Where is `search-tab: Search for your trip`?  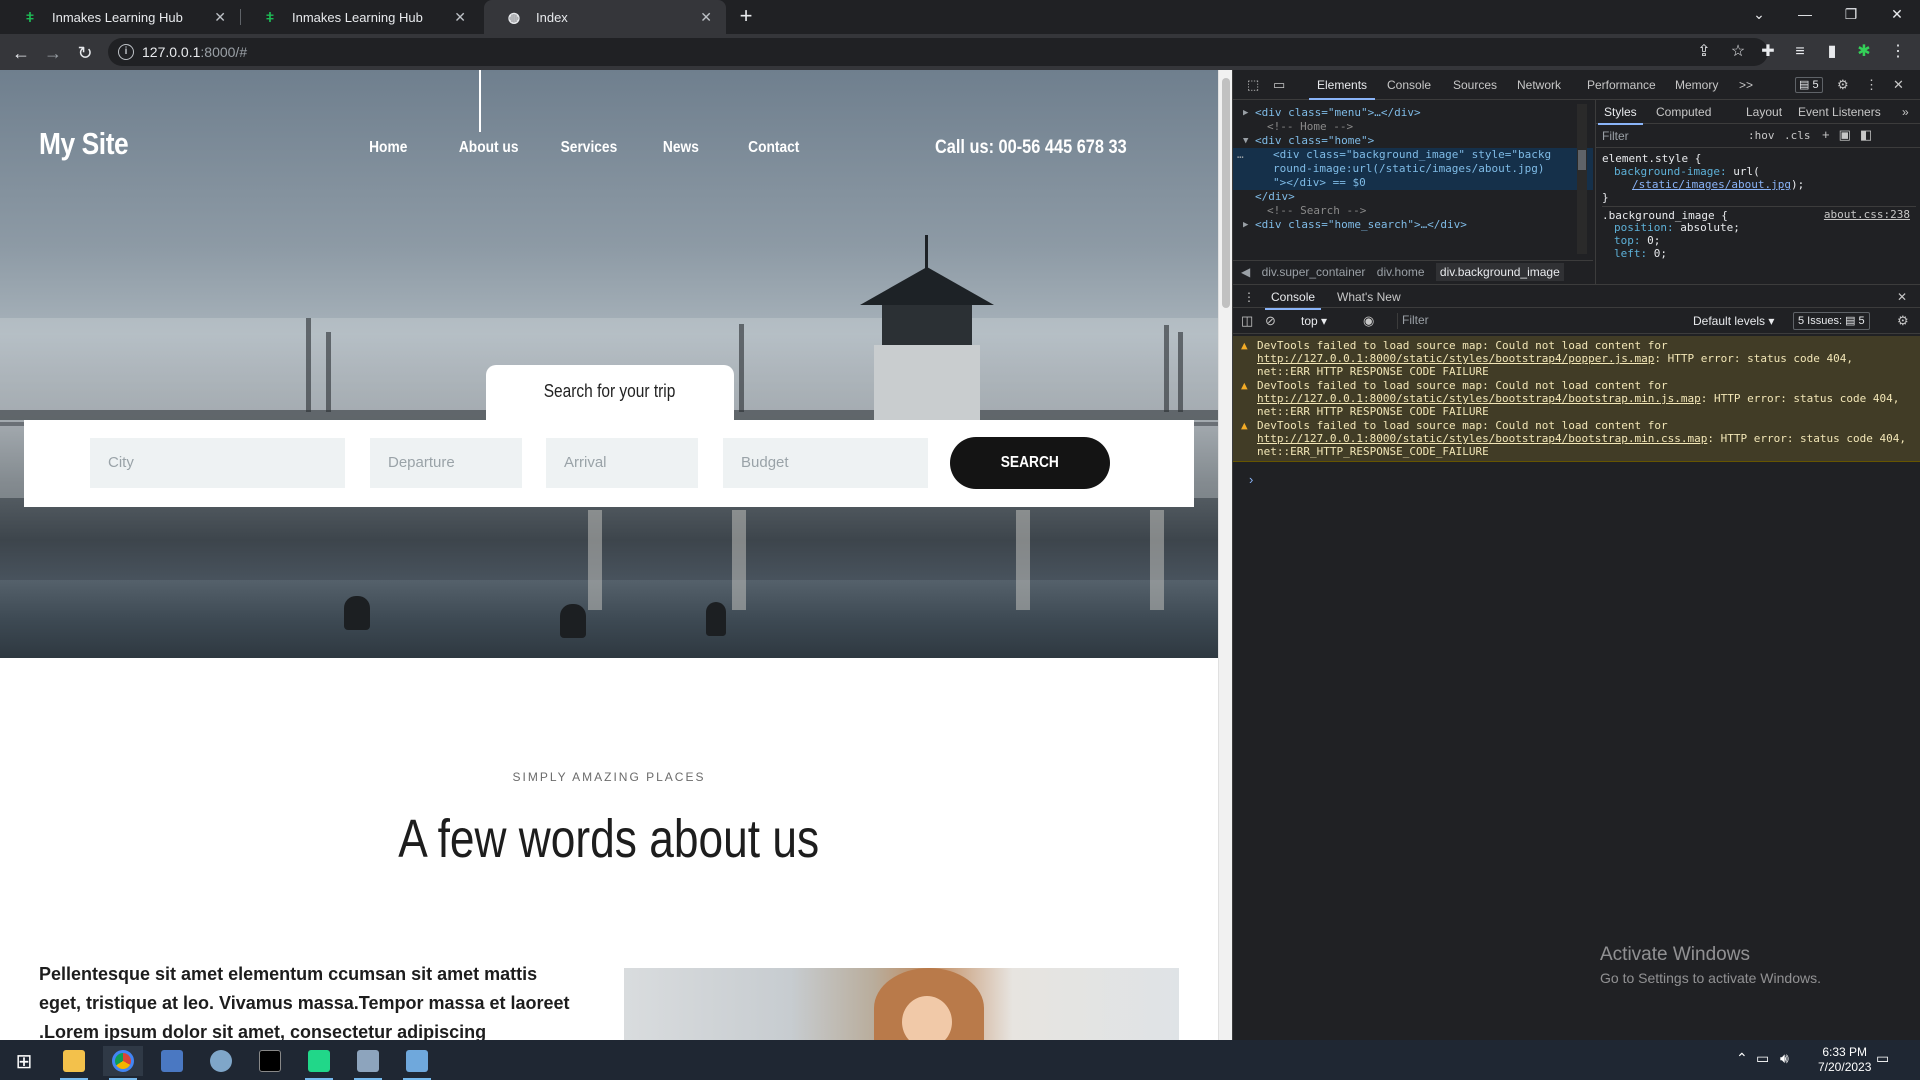
search-tab: Search for your trip is located at coordinates (610, 395).